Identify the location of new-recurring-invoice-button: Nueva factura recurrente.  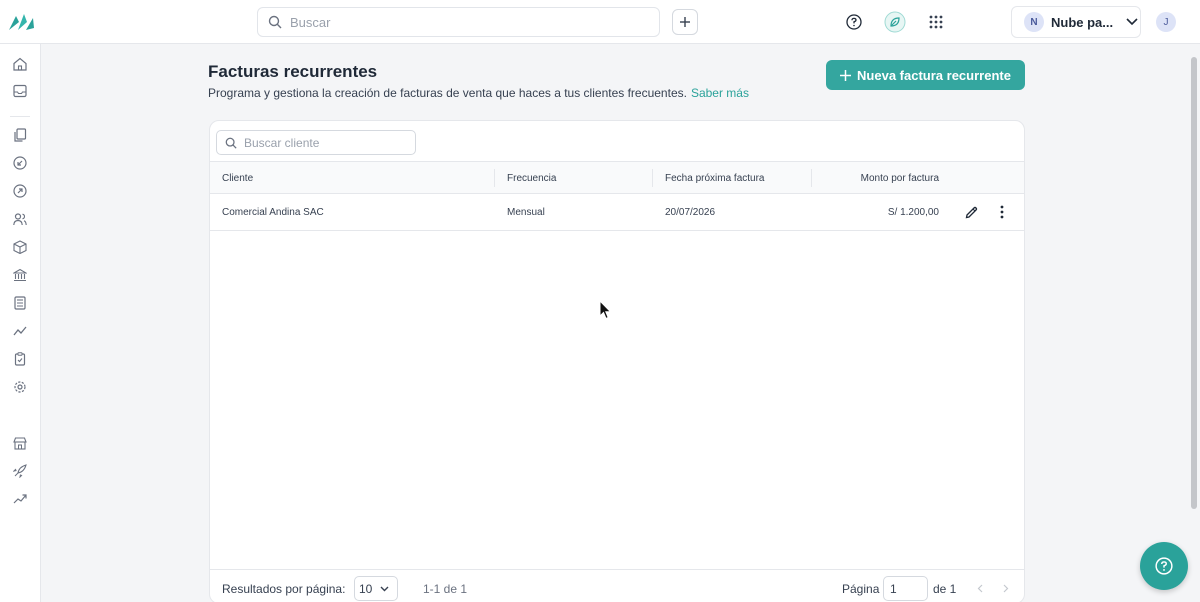
(925, 75).